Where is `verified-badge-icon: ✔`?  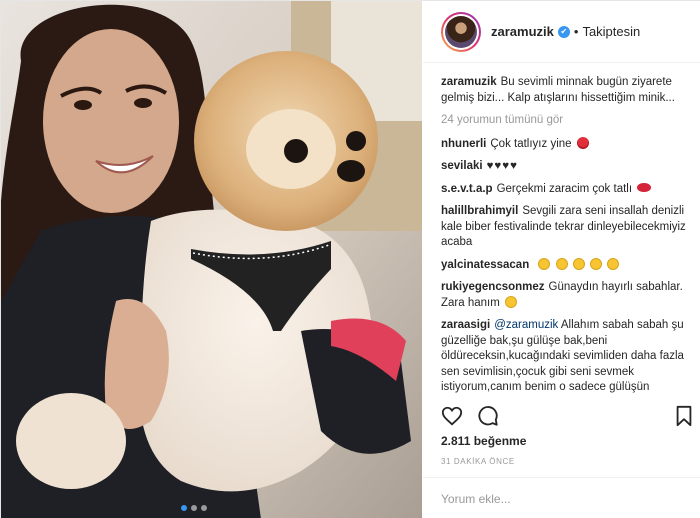
verified-badge-icon: ✔ is located at coordinates (563, 31).